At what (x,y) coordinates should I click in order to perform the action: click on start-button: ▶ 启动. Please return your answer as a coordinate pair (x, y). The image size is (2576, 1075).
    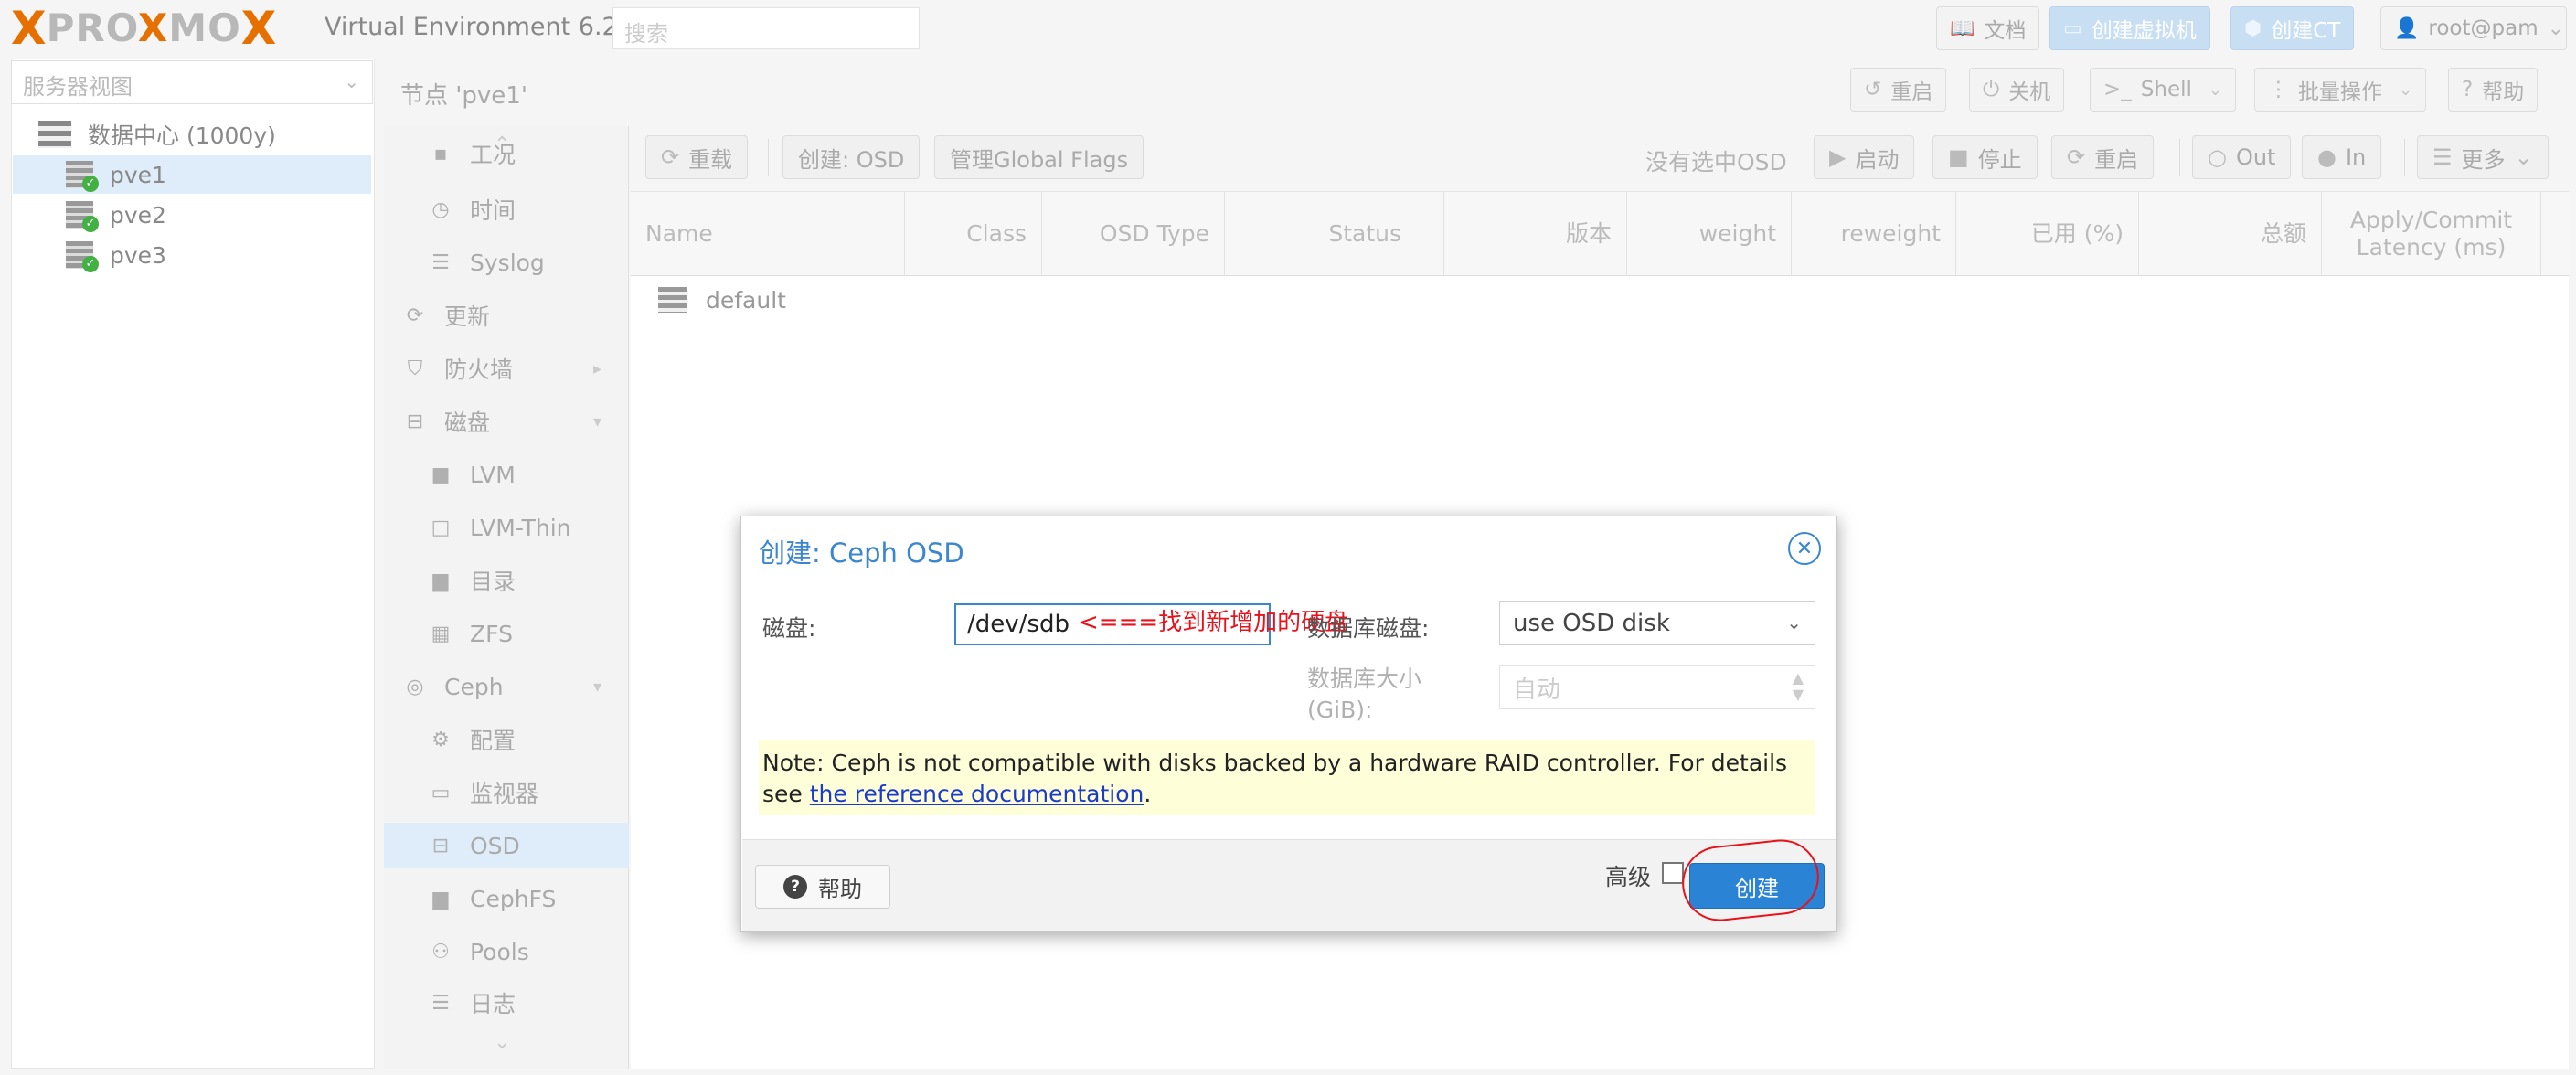
    Looking at the image, I should click on (1864, 157).